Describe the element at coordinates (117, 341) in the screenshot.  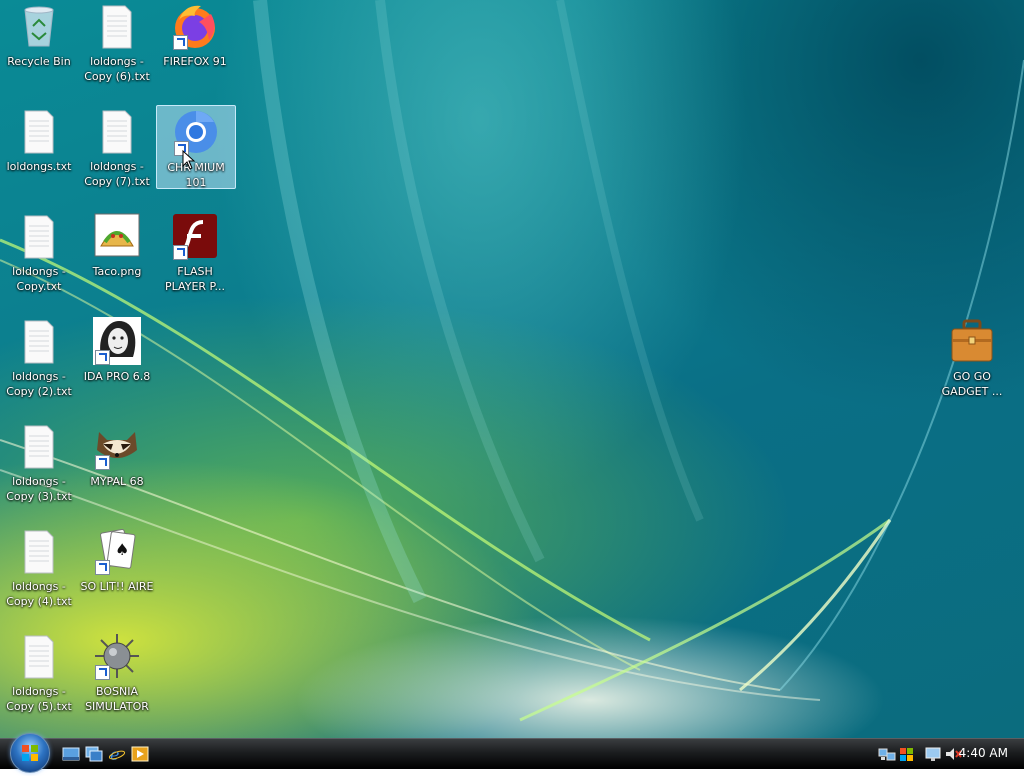
I see `ida-pro-icon` at that location.